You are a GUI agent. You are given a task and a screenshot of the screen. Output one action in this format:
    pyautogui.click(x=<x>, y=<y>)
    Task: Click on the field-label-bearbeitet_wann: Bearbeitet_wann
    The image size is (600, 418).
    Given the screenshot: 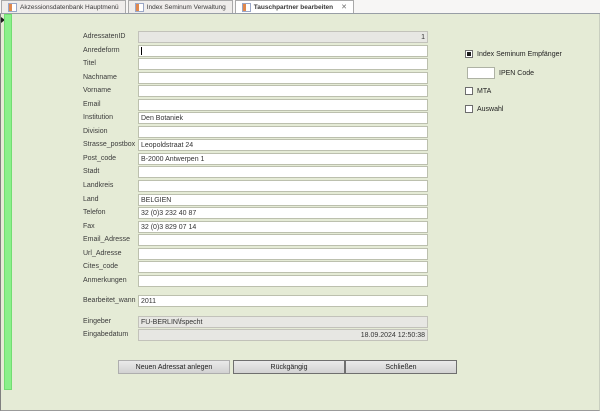 What is the action you would take?
    pyautogui.click(x=109, y=301)
    